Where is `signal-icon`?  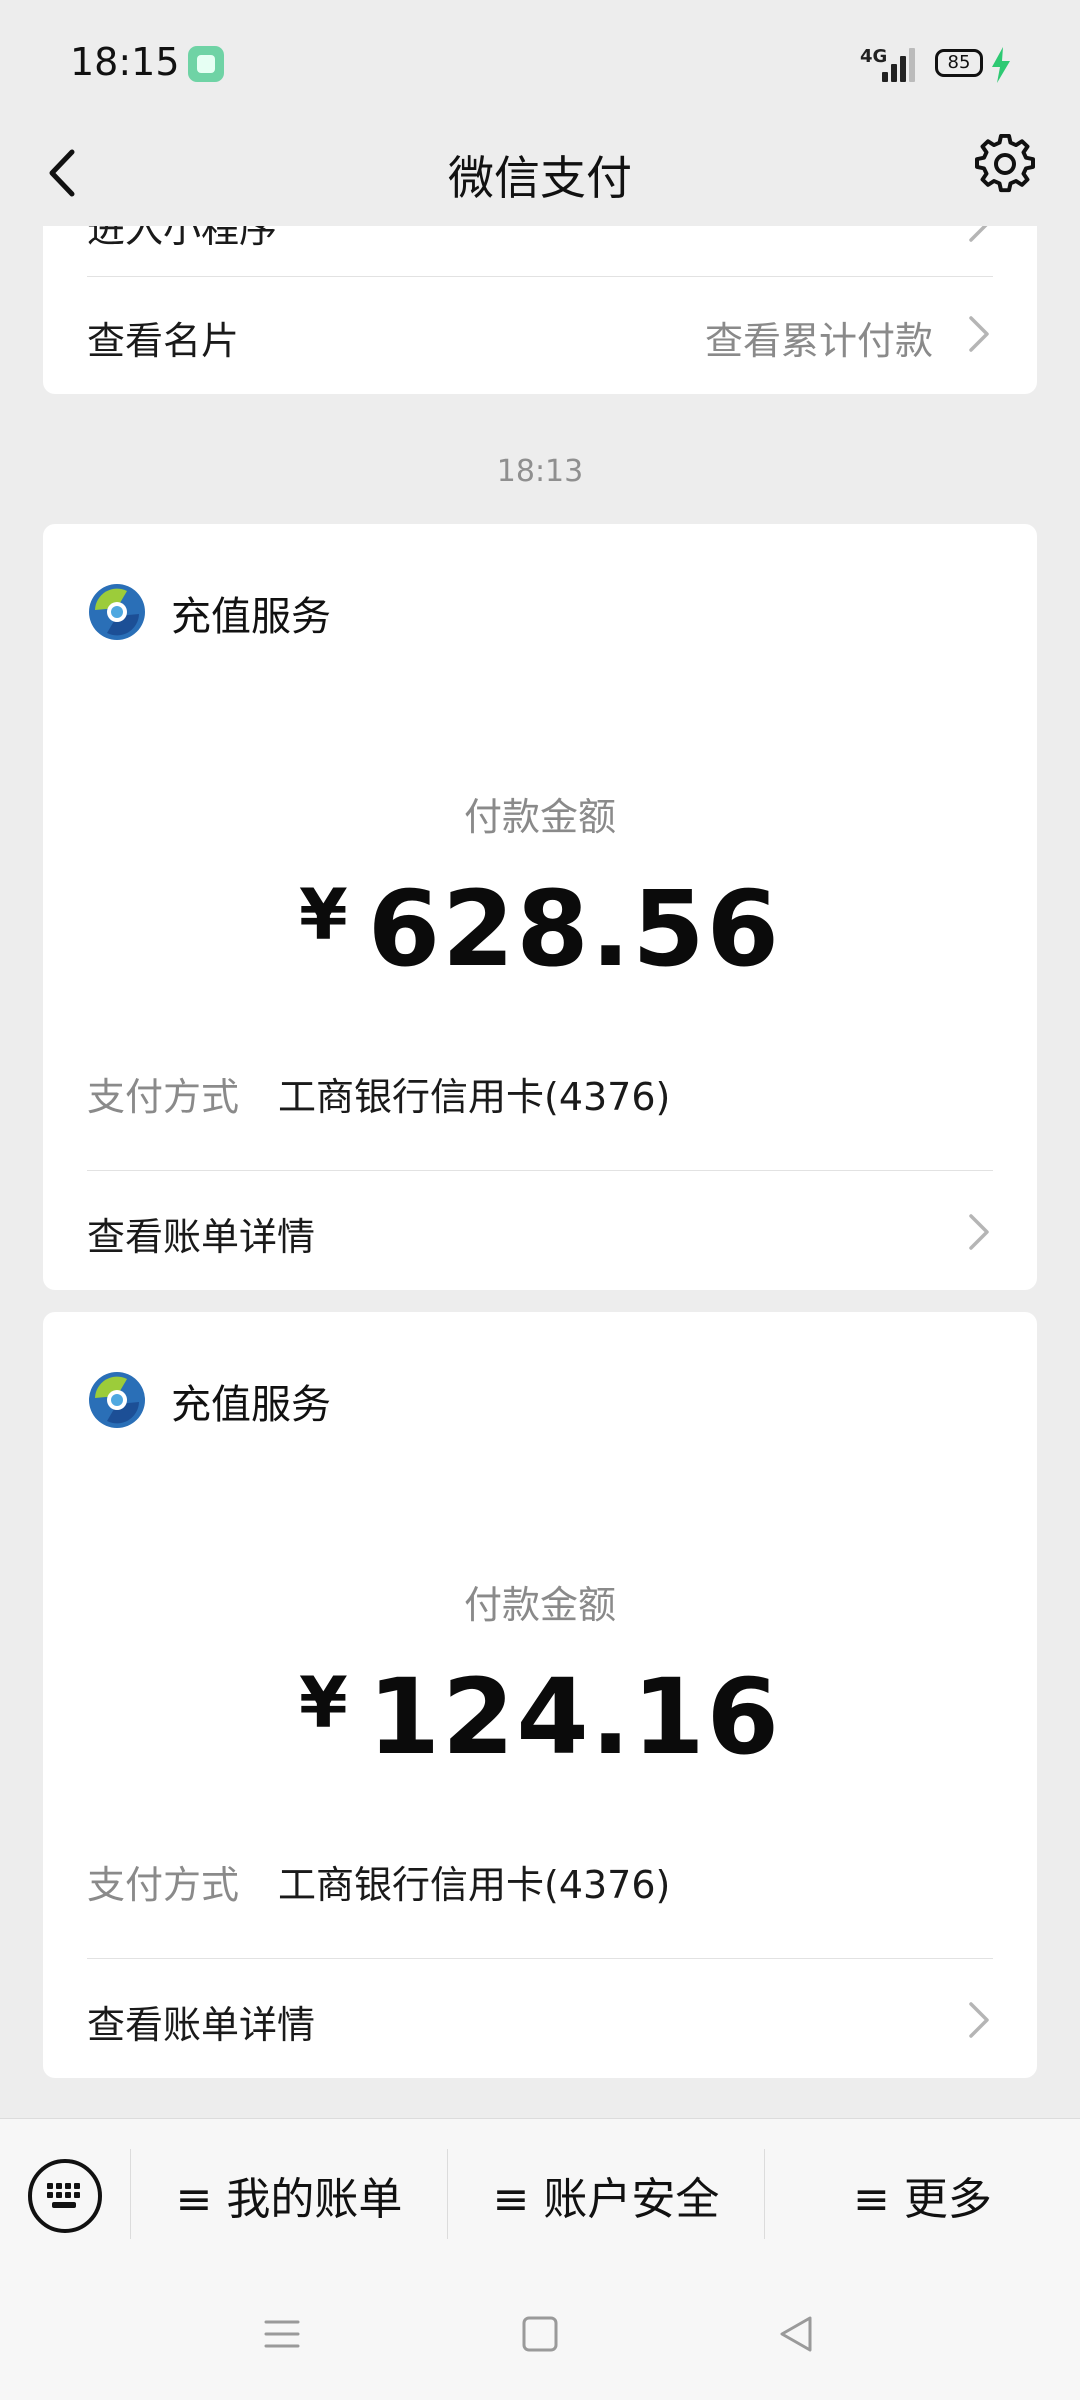
signal-icon is located at coordinates (899, 65).